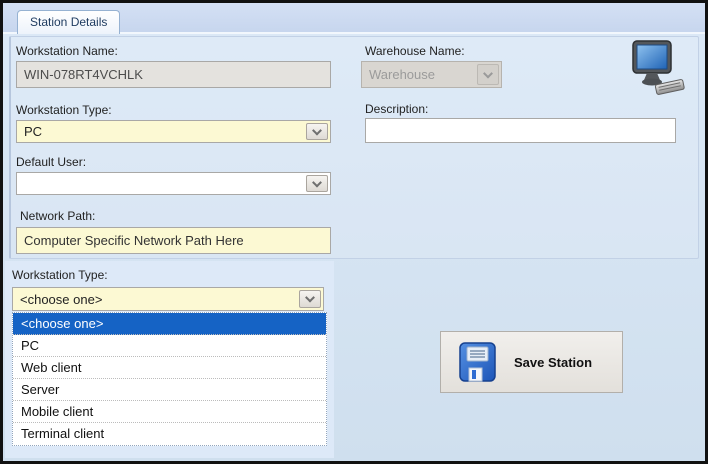 Image resolution: width=708 pixels, height=464 pixels. I want to click on warehouse-name-label: Warehouse Name:, so click(415, 51).